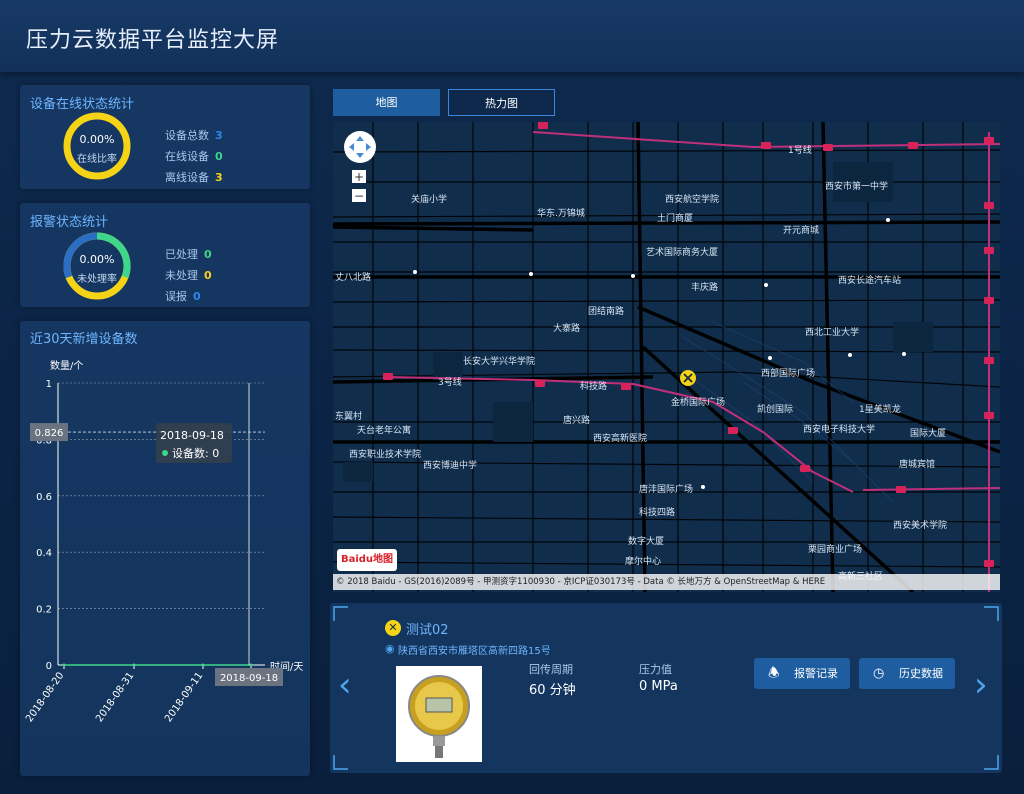 This screenshot has width=1024, height=794. Describe the element at coordinates (880, 410) in the screenshot. I see `map-label: 1星美凯龙` at that location.